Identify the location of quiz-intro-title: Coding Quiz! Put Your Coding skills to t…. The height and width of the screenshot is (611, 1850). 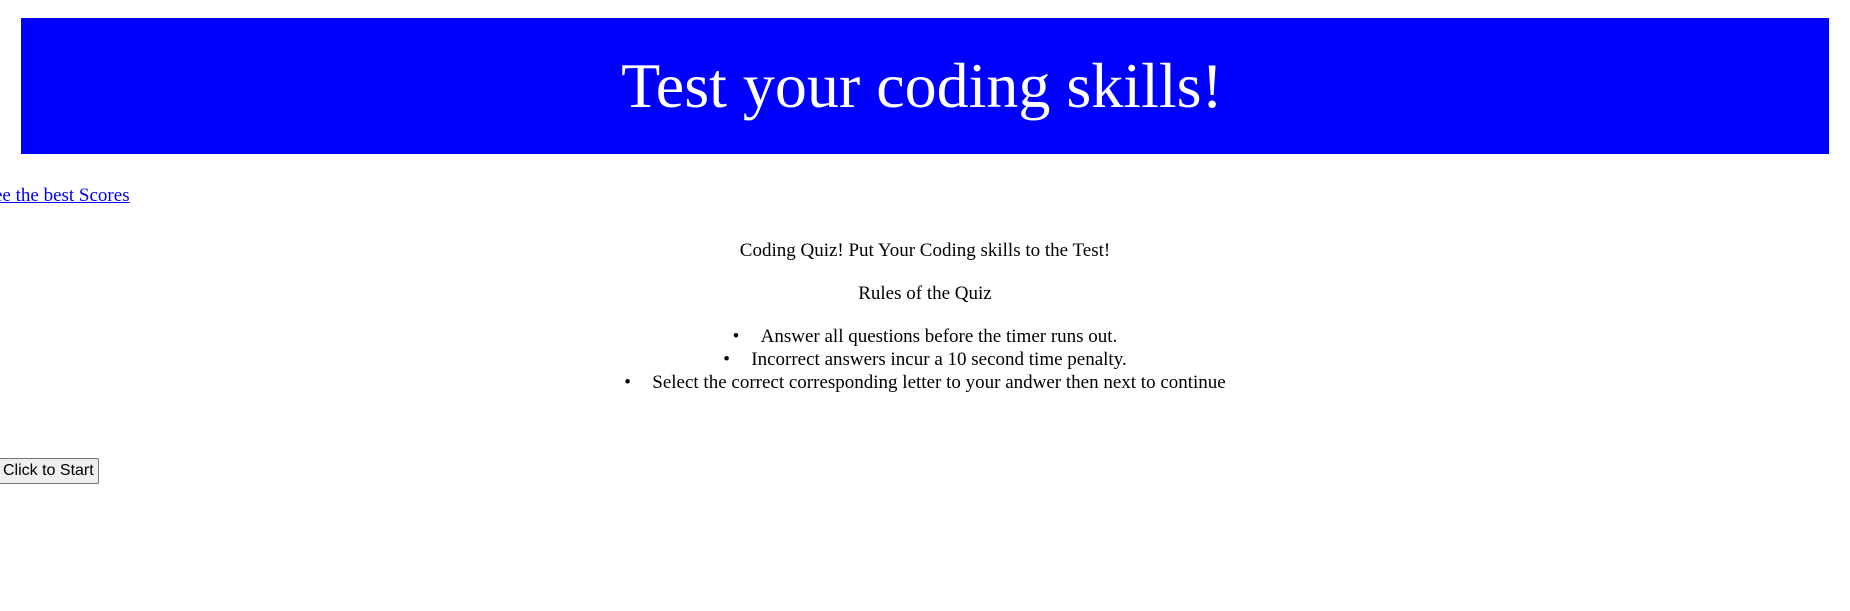
(925, 250).